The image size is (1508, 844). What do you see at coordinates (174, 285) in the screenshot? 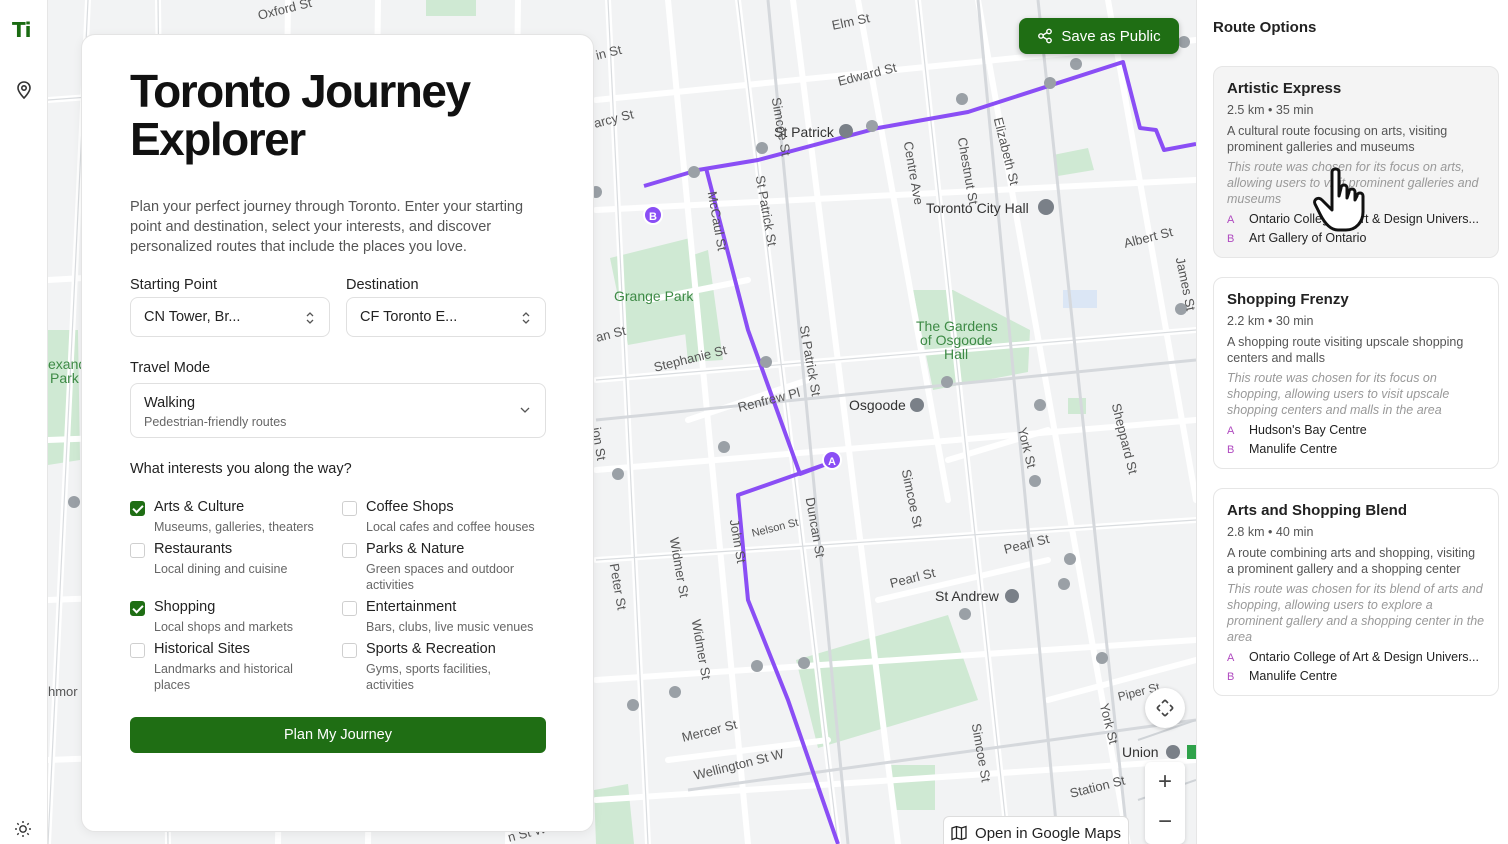
I see `starting-point-label: Starting Point` at bounding box center [174, 285].